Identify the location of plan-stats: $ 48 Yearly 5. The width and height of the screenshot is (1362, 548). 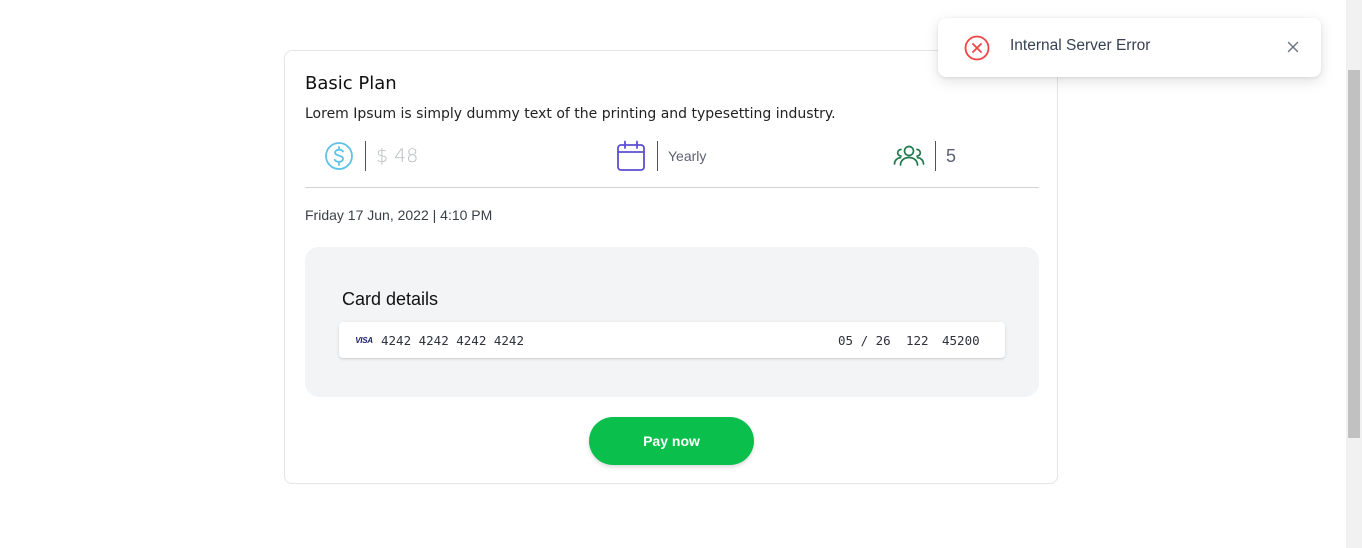
(672, 163).